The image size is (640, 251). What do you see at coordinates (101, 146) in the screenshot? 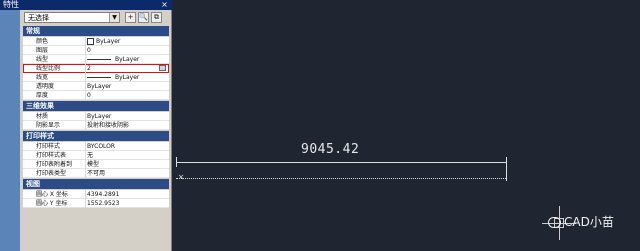
I see `property-value-text: BYCOLOR` at bounding box center [101, 146].